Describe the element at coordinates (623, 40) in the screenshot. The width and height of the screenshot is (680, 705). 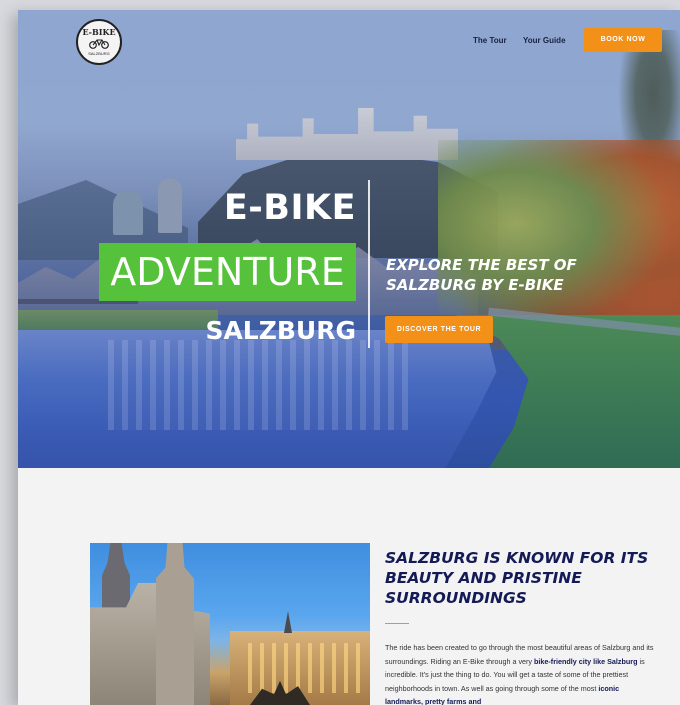
I see `book-now-button: BOOK NOW` at that location.